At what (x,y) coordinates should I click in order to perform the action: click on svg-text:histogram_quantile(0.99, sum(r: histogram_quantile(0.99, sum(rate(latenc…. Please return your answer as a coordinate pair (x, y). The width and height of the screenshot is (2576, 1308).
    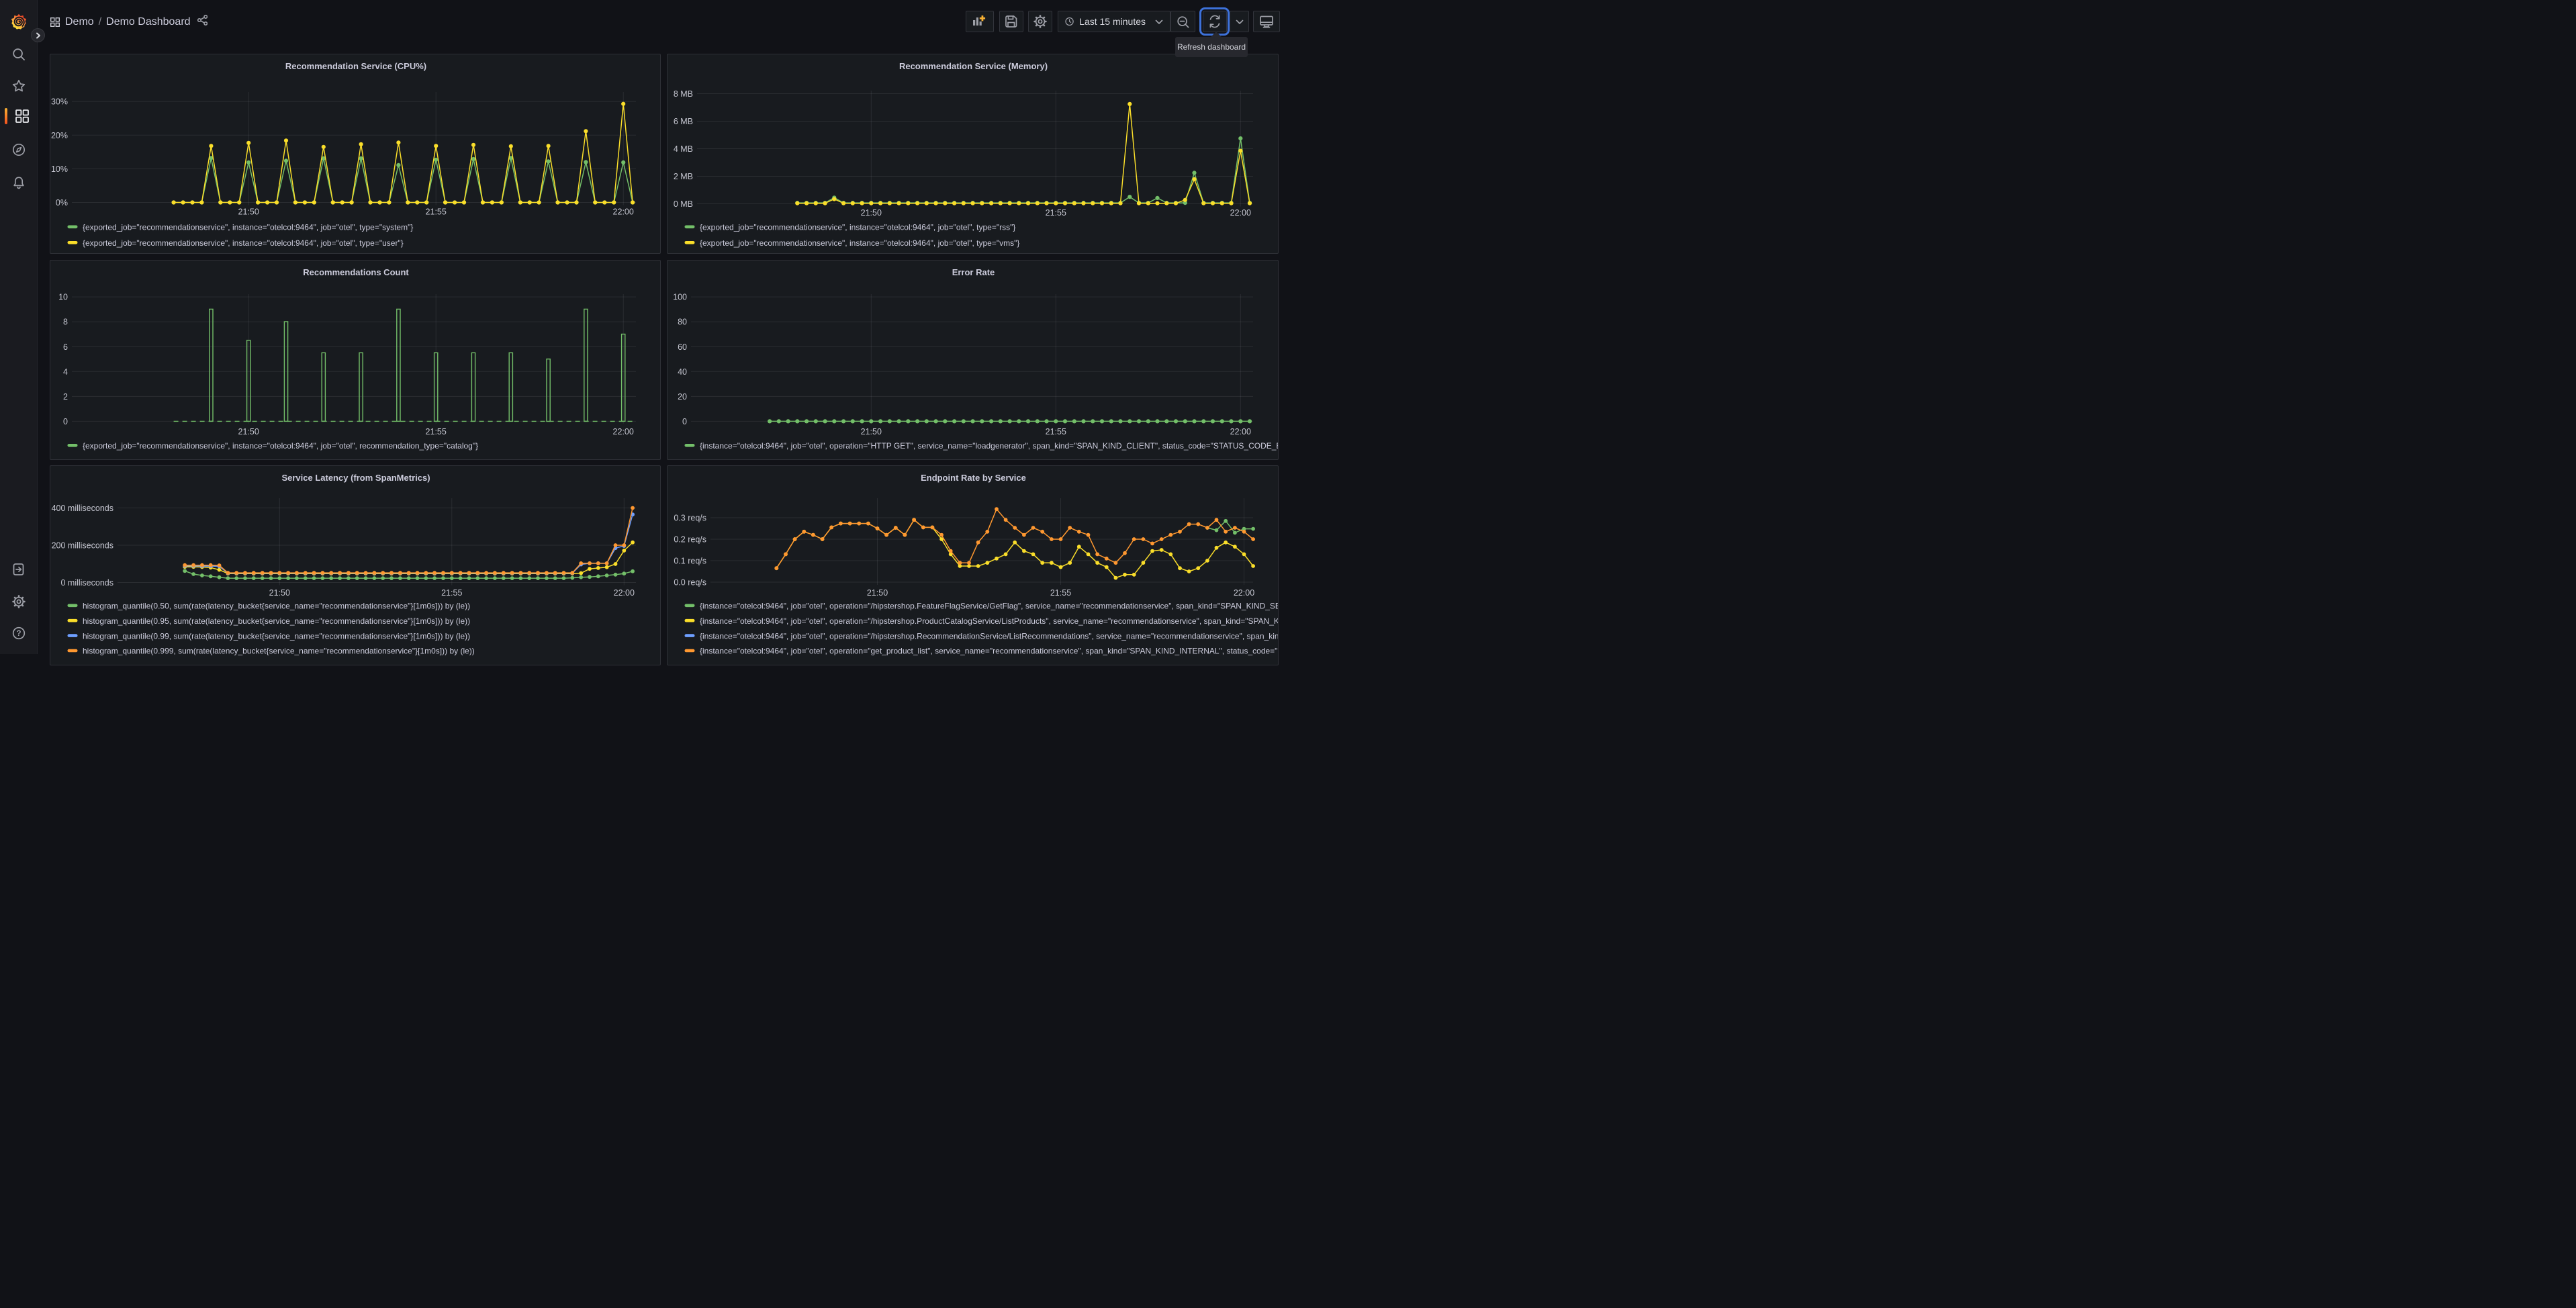
    Looking at the image, I should click on (276, 636).